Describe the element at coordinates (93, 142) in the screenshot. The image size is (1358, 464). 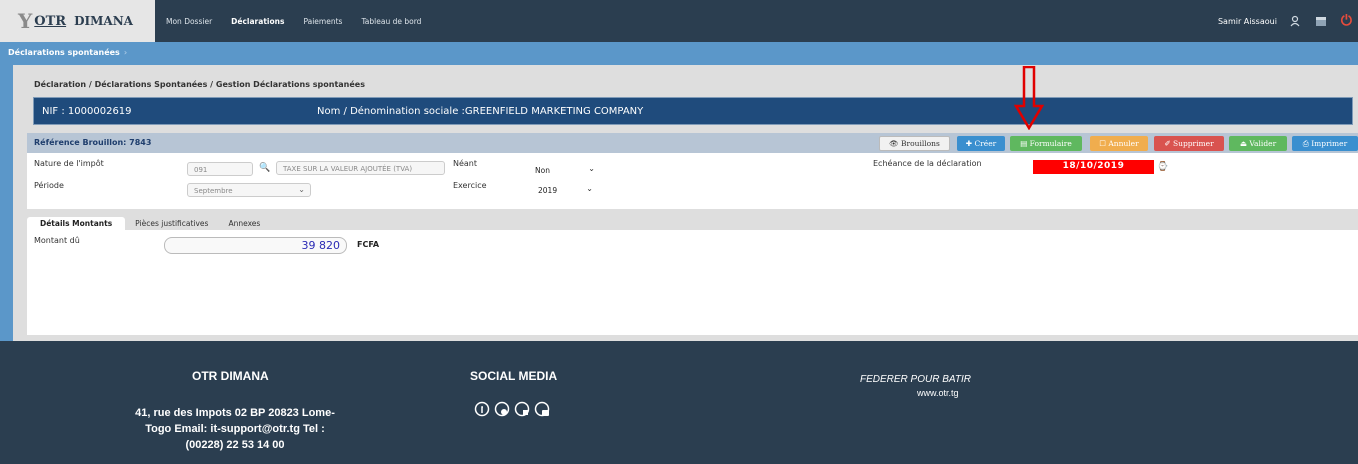
I see `reference-label: Référence Brouillon: 7843` at that location.